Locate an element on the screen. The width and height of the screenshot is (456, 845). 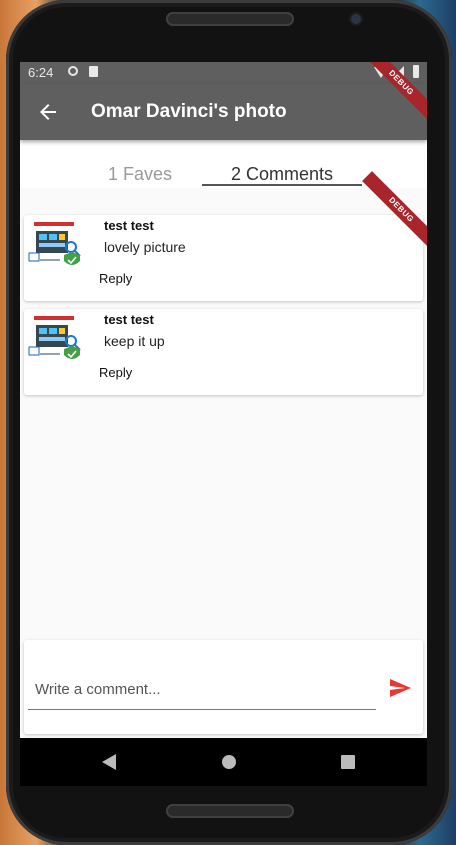
arrow-back-icon is located at coordinates (48, 112).